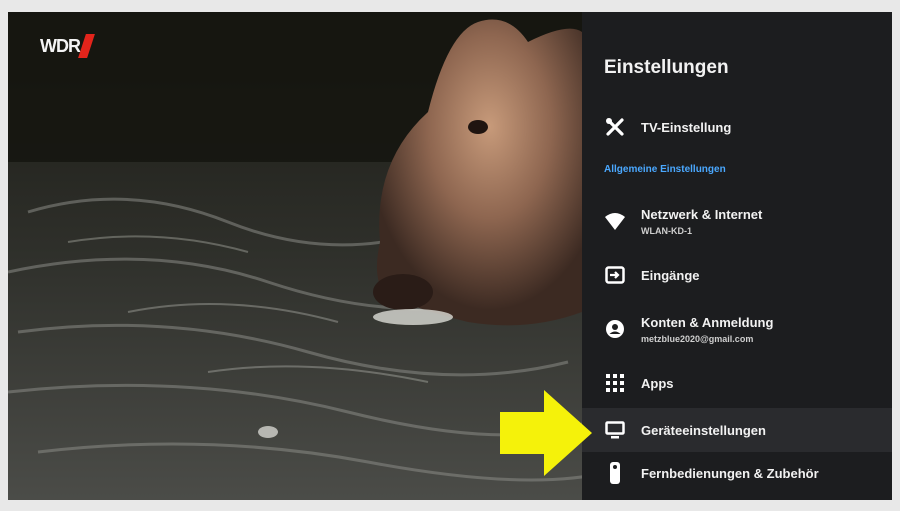  What do you see at coordinates (615, 221) in the screenshot?
I see `wifi-icon` at bounding box center [615, 221].